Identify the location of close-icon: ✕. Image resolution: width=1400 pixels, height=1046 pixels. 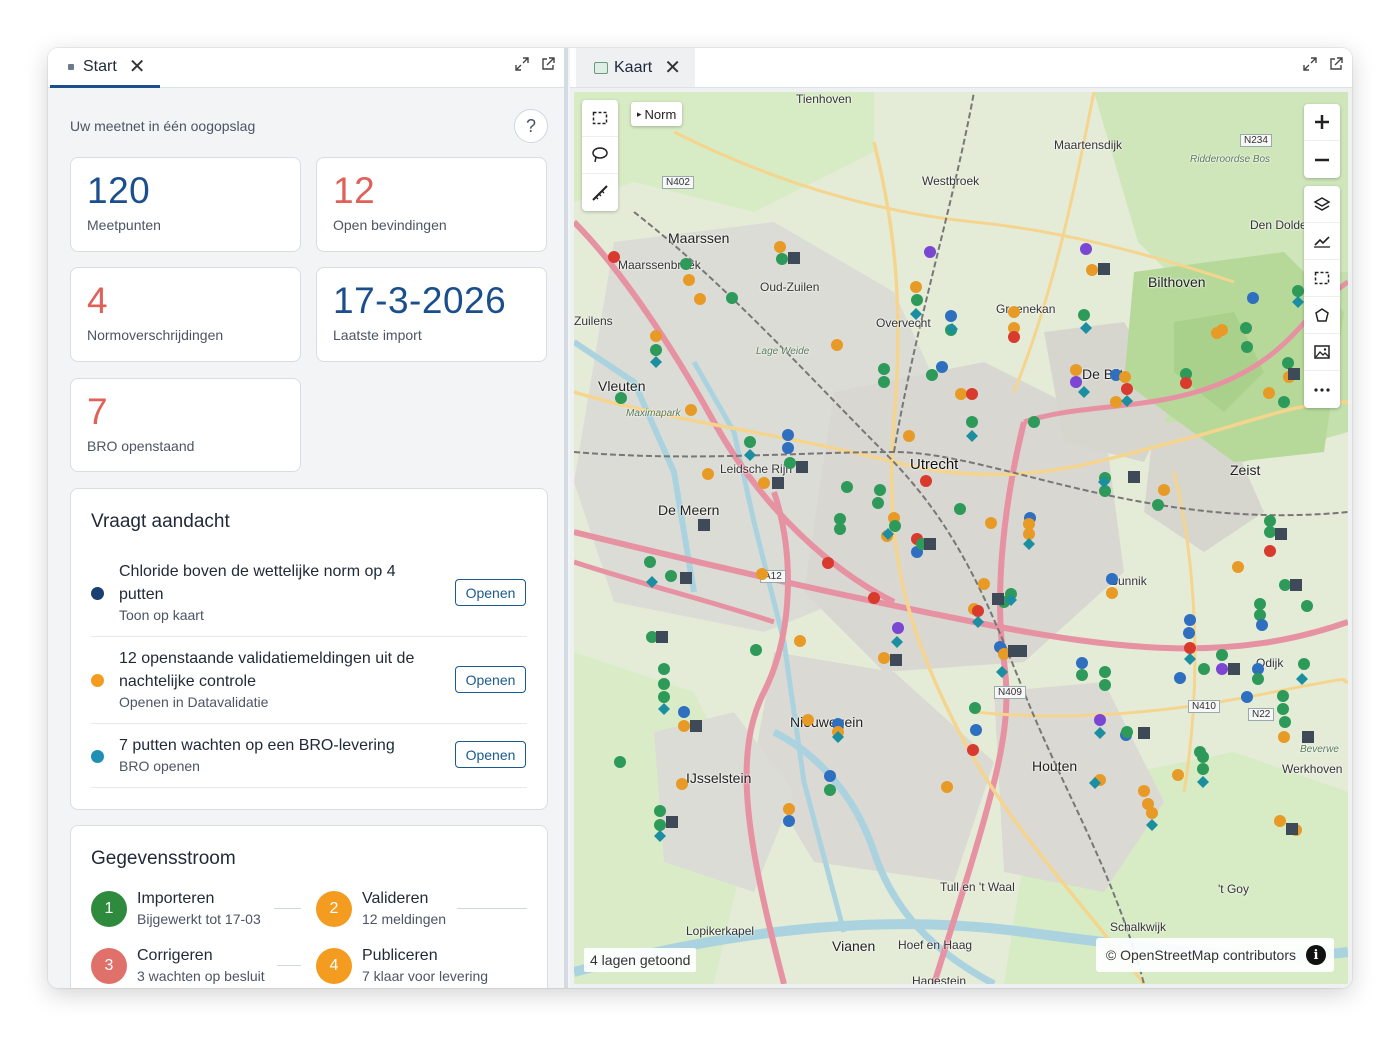
(137, 67).